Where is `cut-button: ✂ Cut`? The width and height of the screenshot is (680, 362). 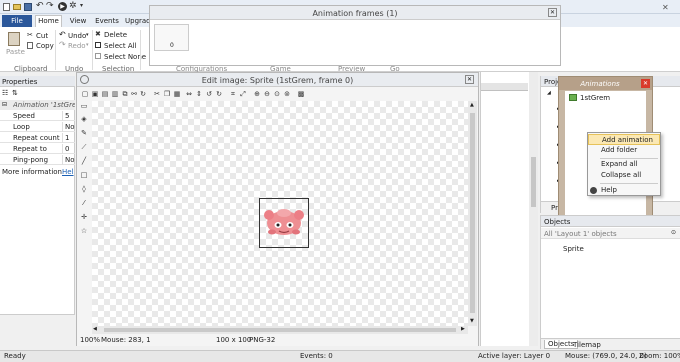 cut-button: ✂ Cut is located at coordinates (39, 36).